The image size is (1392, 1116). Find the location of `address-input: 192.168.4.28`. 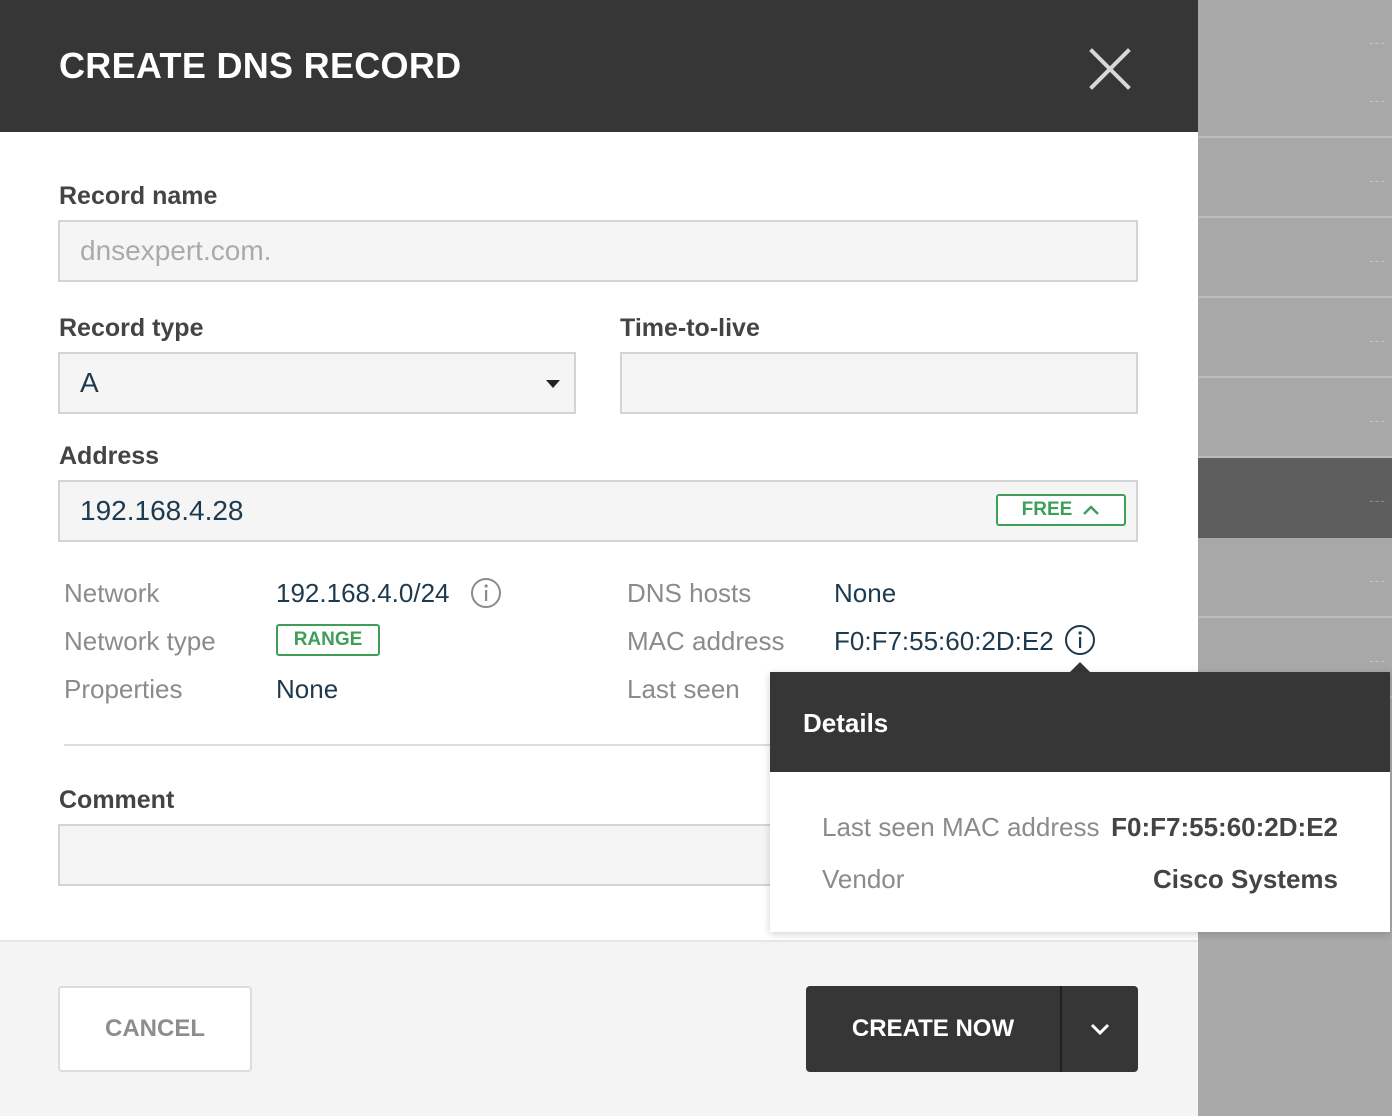

address-input: 192.168.4.28 is located at coordinates (598, 511).